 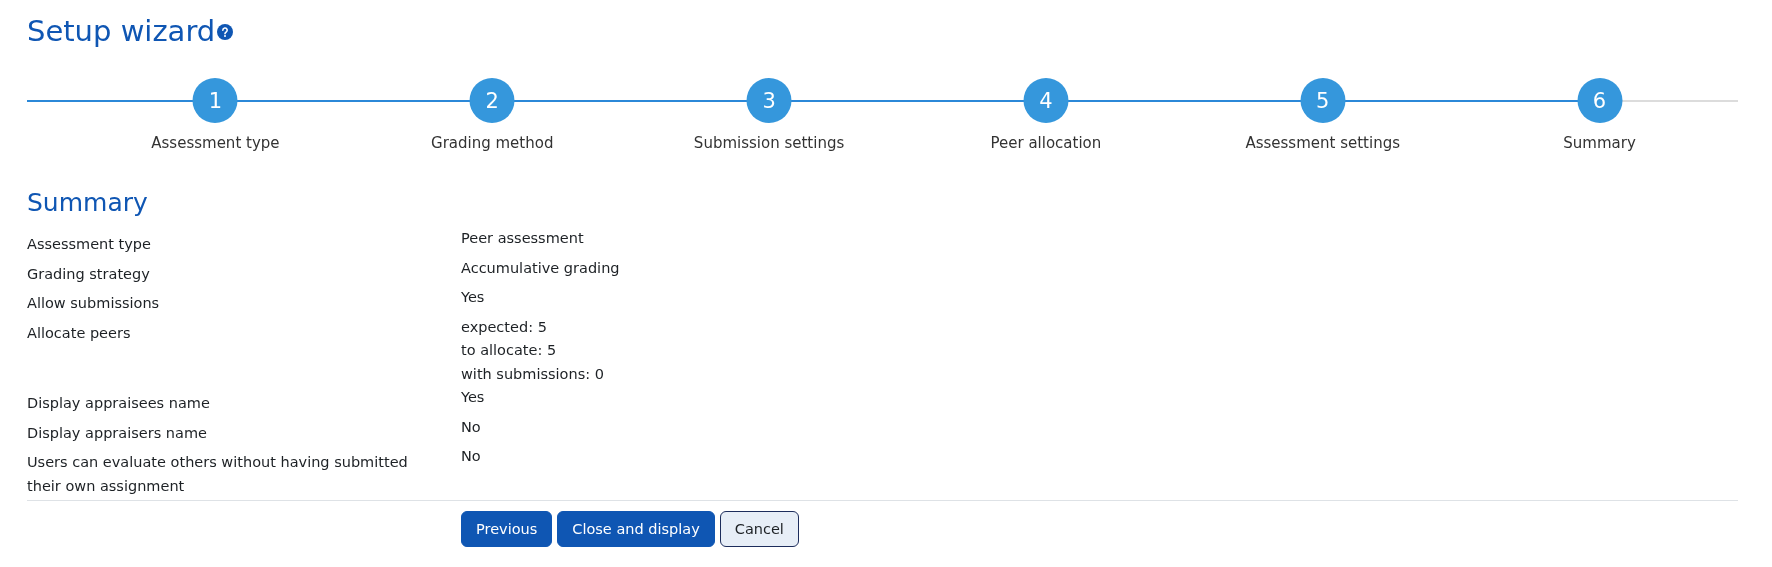 What do you see at coordinates (1046, 100) in the screenshot?
I see `step-number: 4` at bounding box center [1046, 100].